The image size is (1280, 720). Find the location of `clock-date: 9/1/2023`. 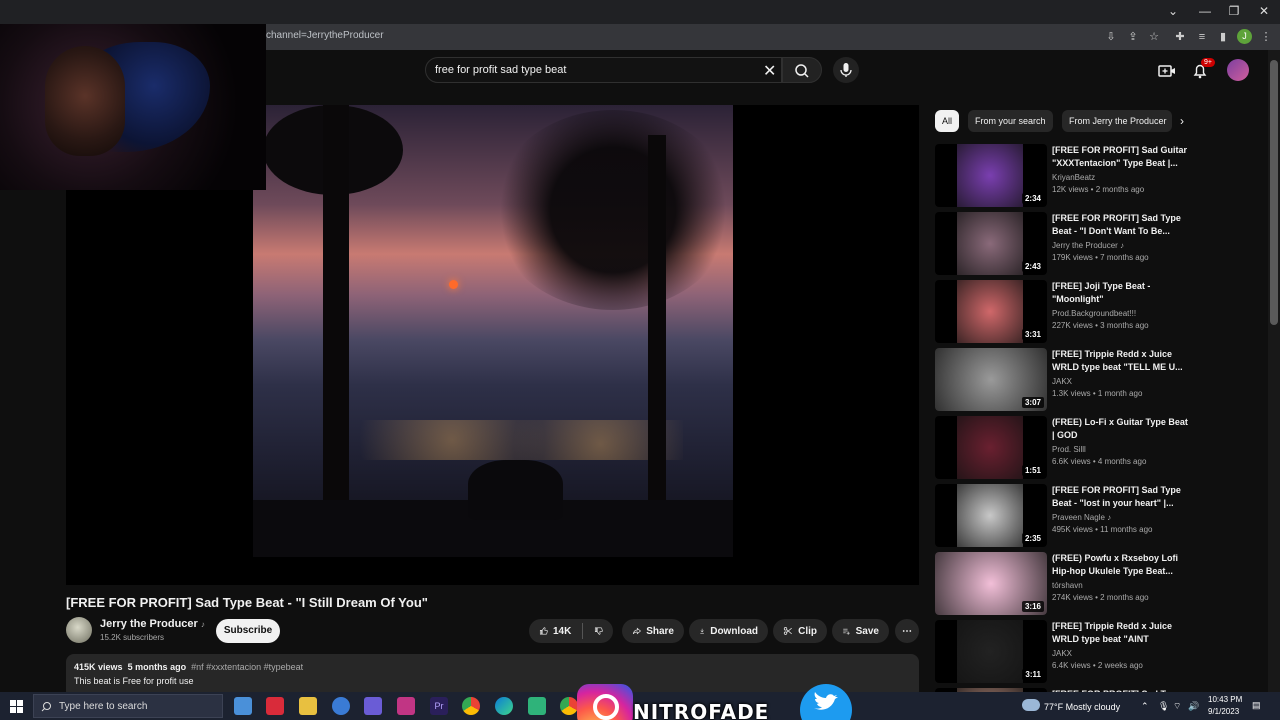

clock-date: 9/1/2023 is located at coordinates (1223, 711).